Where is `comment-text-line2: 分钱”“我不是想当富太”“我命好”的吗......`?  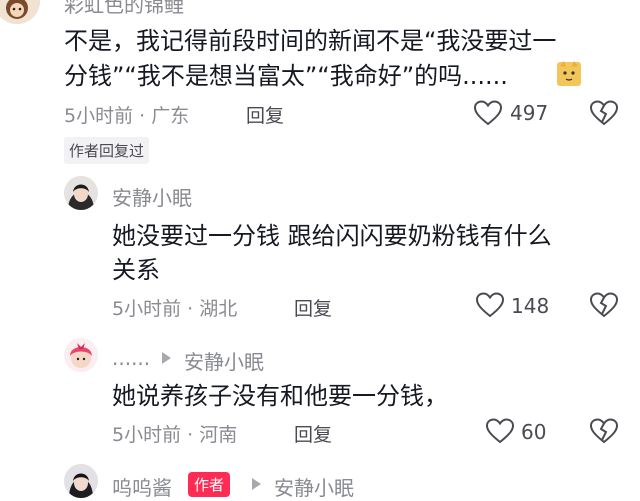
comment-text-line2: 分钱”“我不是想当富太”“我命好”的吗...... is located at coordinates (286, 76).